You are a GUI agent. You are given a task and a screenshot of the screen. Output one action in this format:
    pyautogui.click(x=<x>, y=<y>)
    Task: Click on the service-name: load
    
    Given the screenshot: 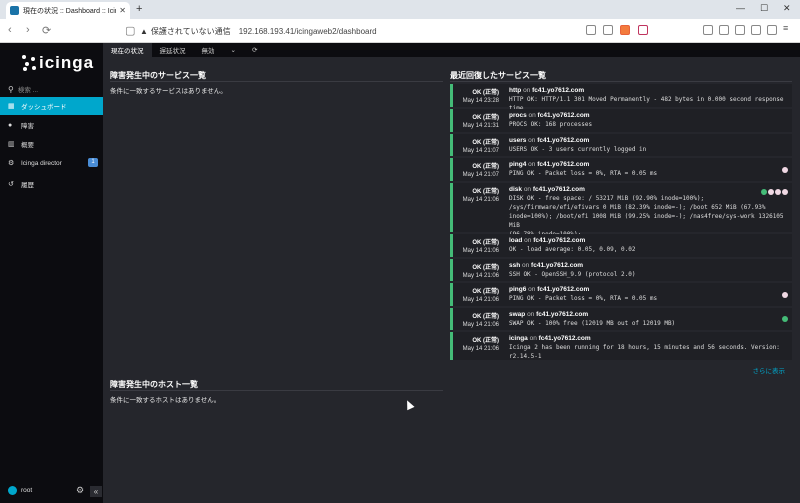 What is the action you would take?
    pyautogui.click(x=515, y=240)
    